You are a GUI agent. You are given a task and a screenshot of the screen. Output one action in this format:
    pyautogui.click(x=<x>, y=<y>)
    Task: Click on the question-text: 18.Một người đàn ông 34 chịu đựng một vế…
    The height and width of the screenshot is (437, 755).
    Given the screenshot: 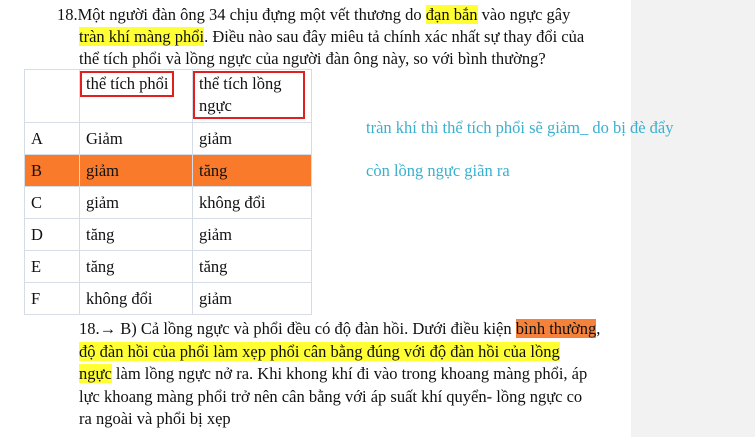 What is the action you would take?
    pyautogui.click(x=347, y=37)
    